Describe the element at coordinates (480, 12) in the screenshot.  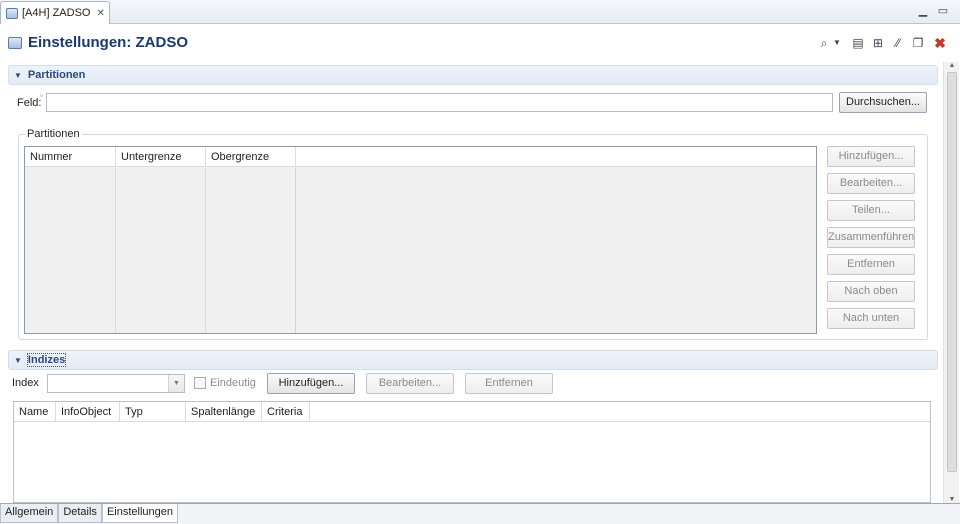
I see `editor-tab-strip` at that location.